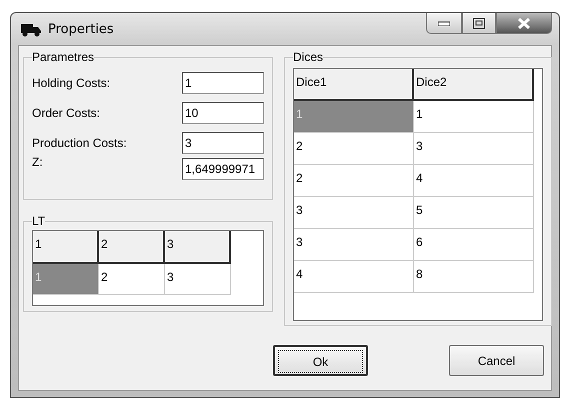 This screenshot has height=403, width=567. What do you see at coordinates (66, 113) in the screenshot?
I see `field-label: Order Costs:` at bounding box center [66, 113].